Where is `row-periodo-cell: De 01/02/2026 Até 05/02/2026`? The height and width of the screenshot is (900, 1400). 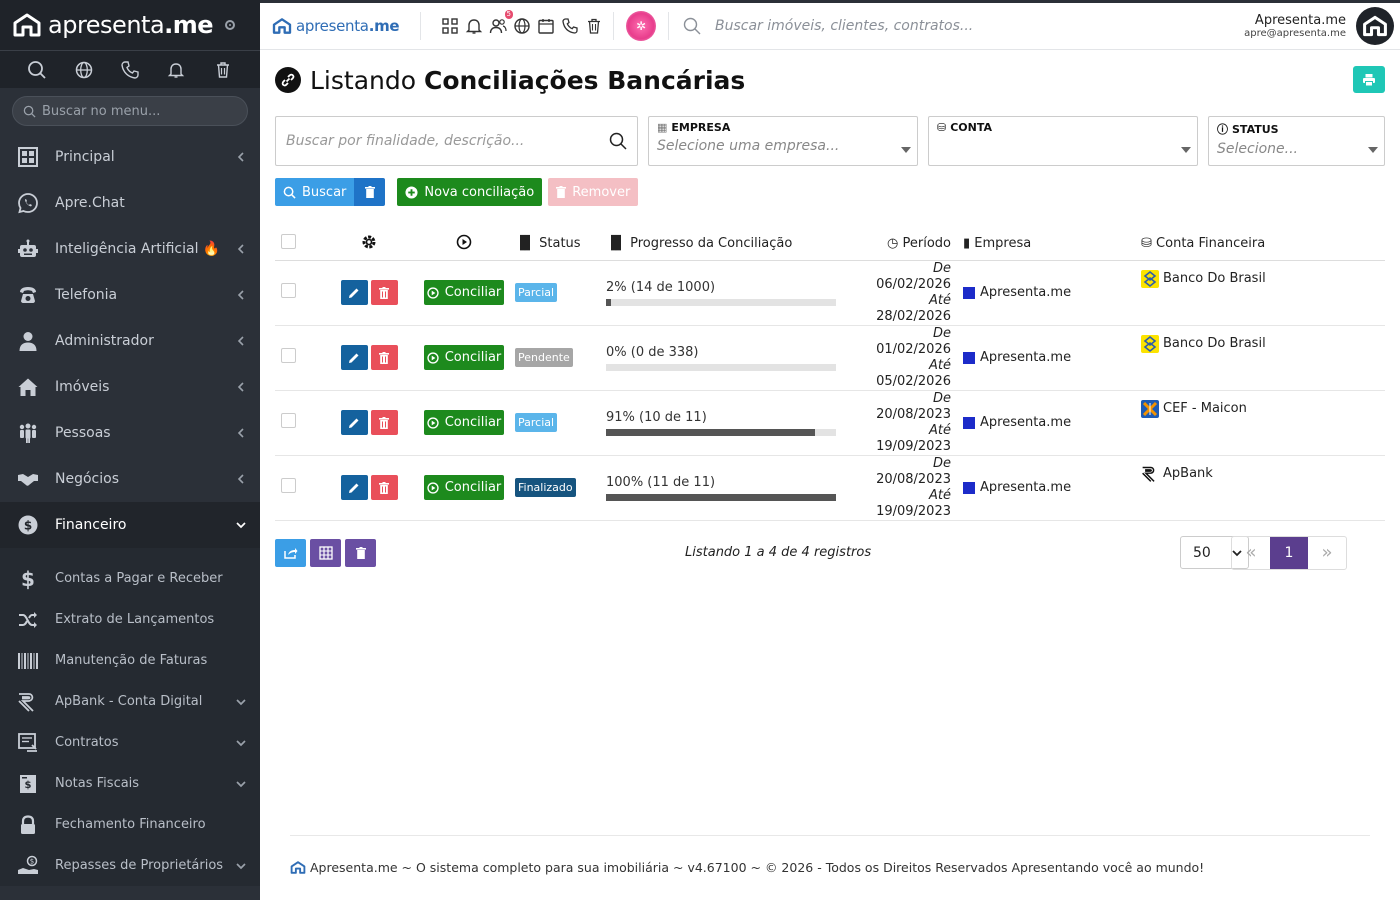 row-periodo-cell: De 01/02/2026 Até 05/02/2026 is located at coordinates (909, 358).